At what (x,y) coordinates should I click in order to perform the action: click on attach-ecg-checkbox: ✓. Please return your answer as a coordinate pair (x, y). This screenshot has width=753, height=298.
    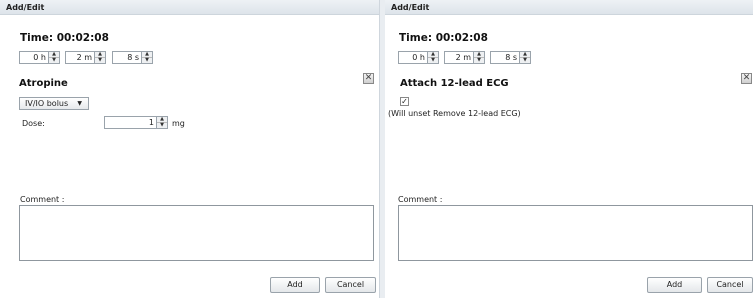
    Looking at the image, I should click on (404, 101).